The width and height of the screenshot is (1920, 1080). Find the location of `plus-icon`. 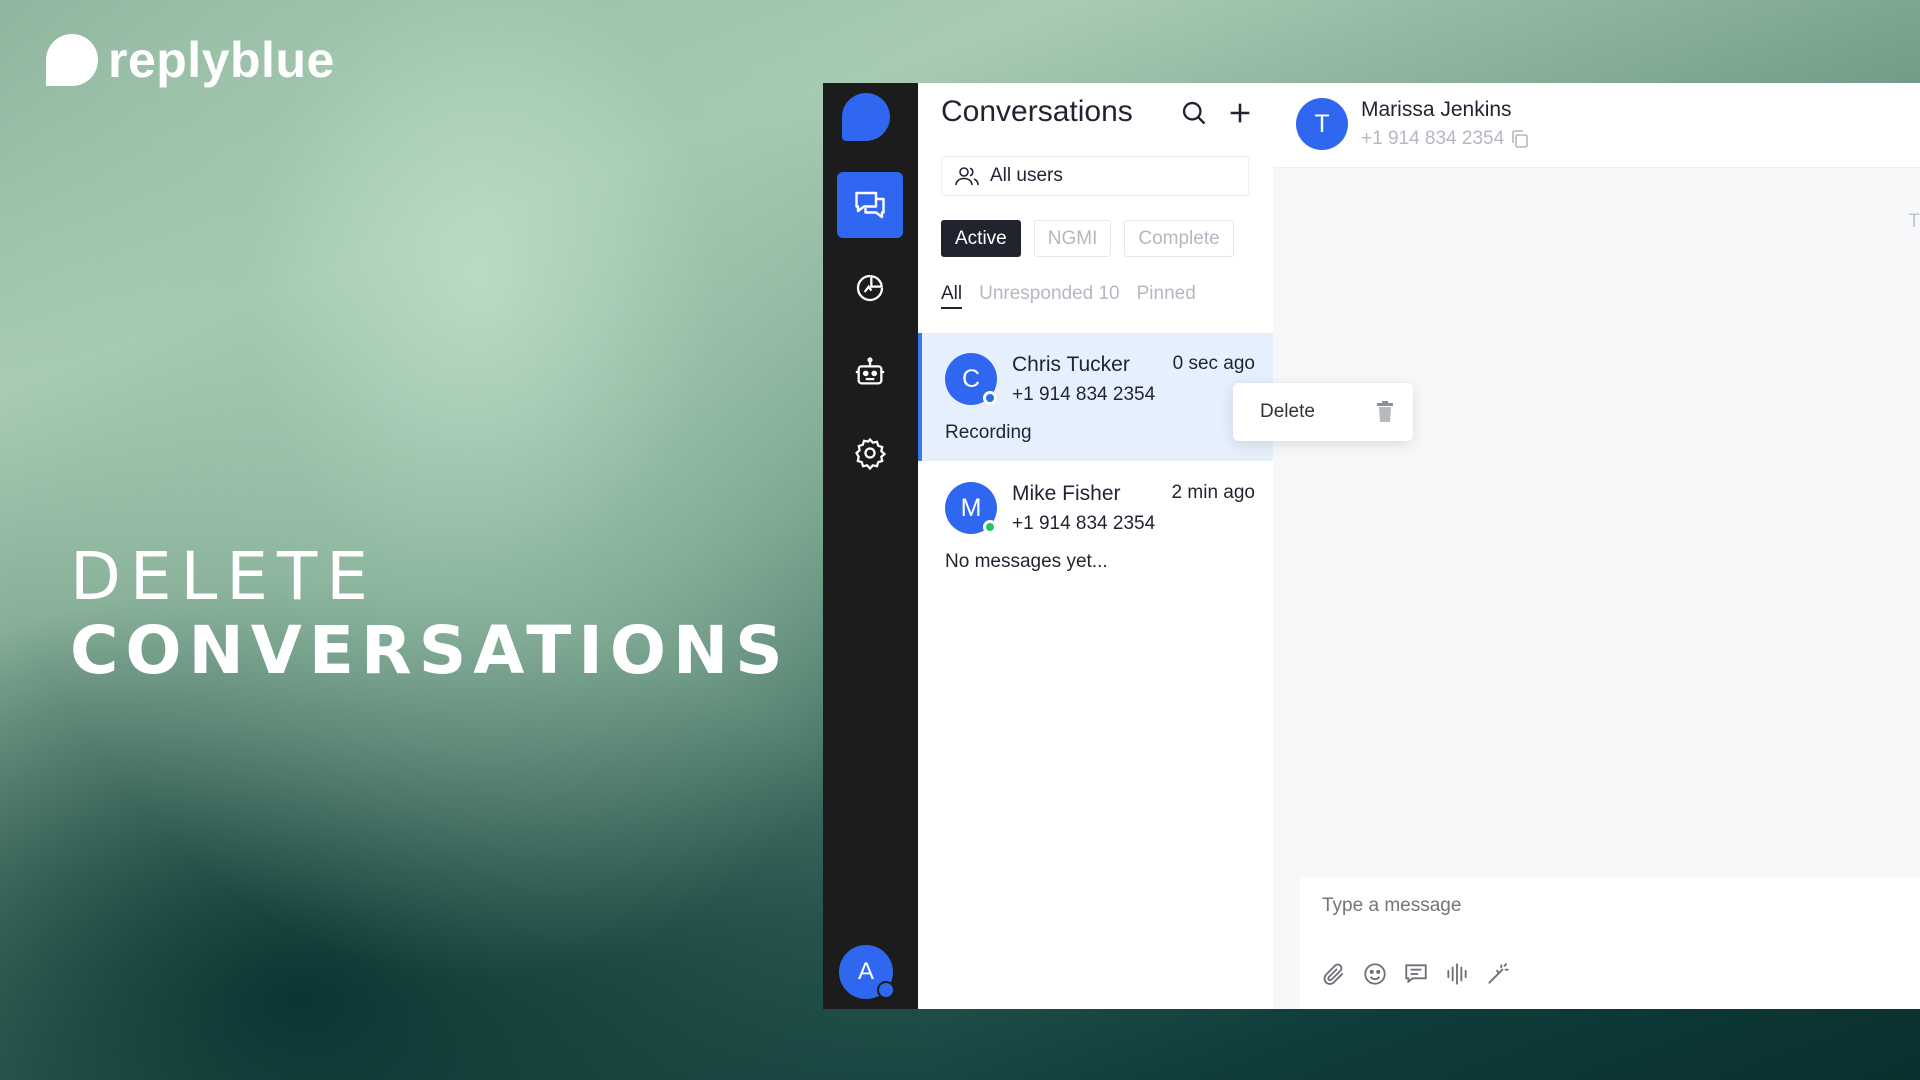

plus-icon is located at coordinates (1240, 113).